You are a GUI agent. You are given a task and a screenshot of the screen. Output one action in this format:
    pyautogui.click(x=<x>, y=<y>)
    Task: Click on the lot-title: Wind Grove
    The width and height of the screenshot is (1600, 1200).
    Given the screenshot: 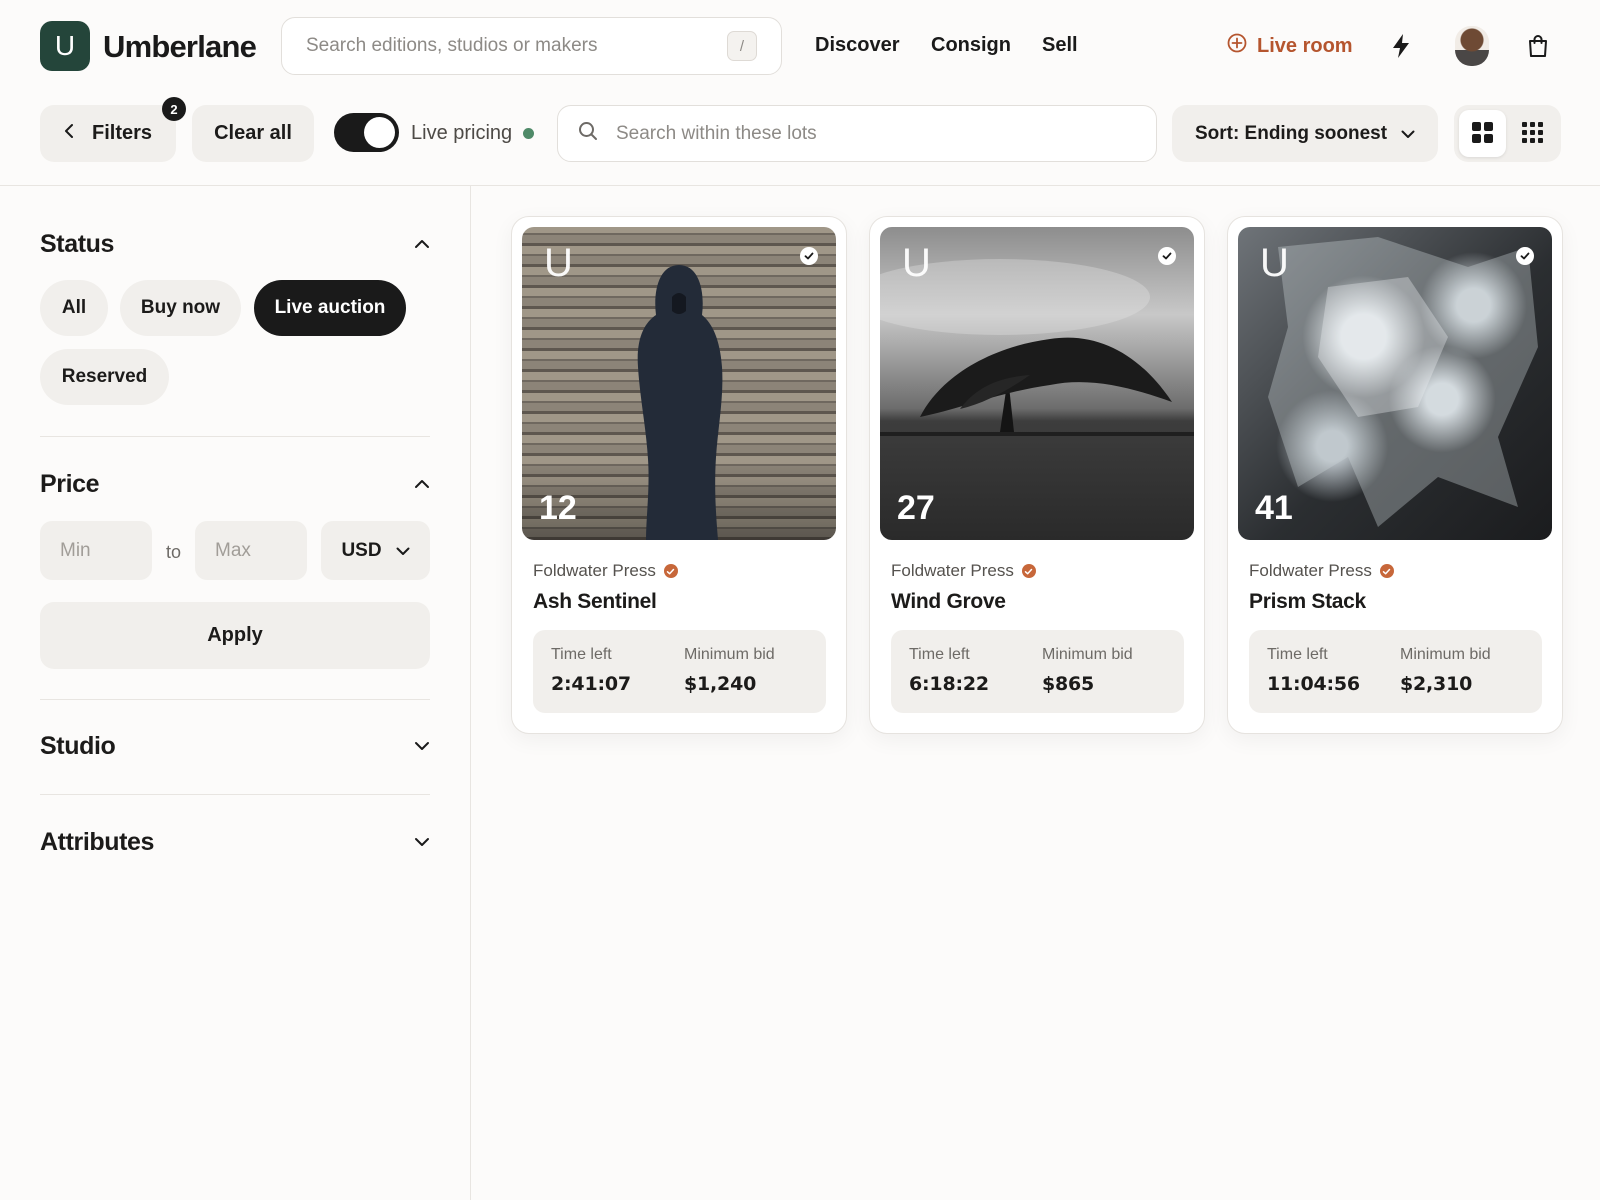 What is the action you would take?
    pyautogui.click(x=948, y=602)
    